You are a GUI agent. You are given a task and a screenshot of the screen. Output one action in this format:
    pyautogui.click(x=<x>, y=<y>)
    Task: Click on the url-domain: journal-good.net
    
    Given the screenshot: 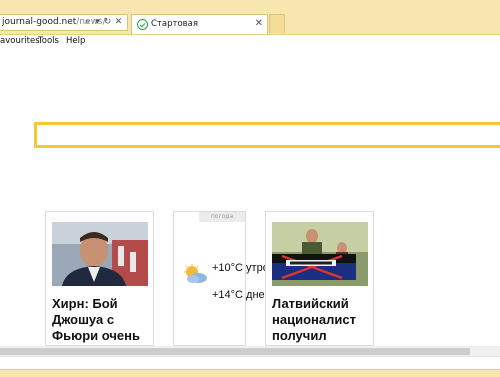 What is the action you would take?
    pyautogui.click(x=39, y=22)
    